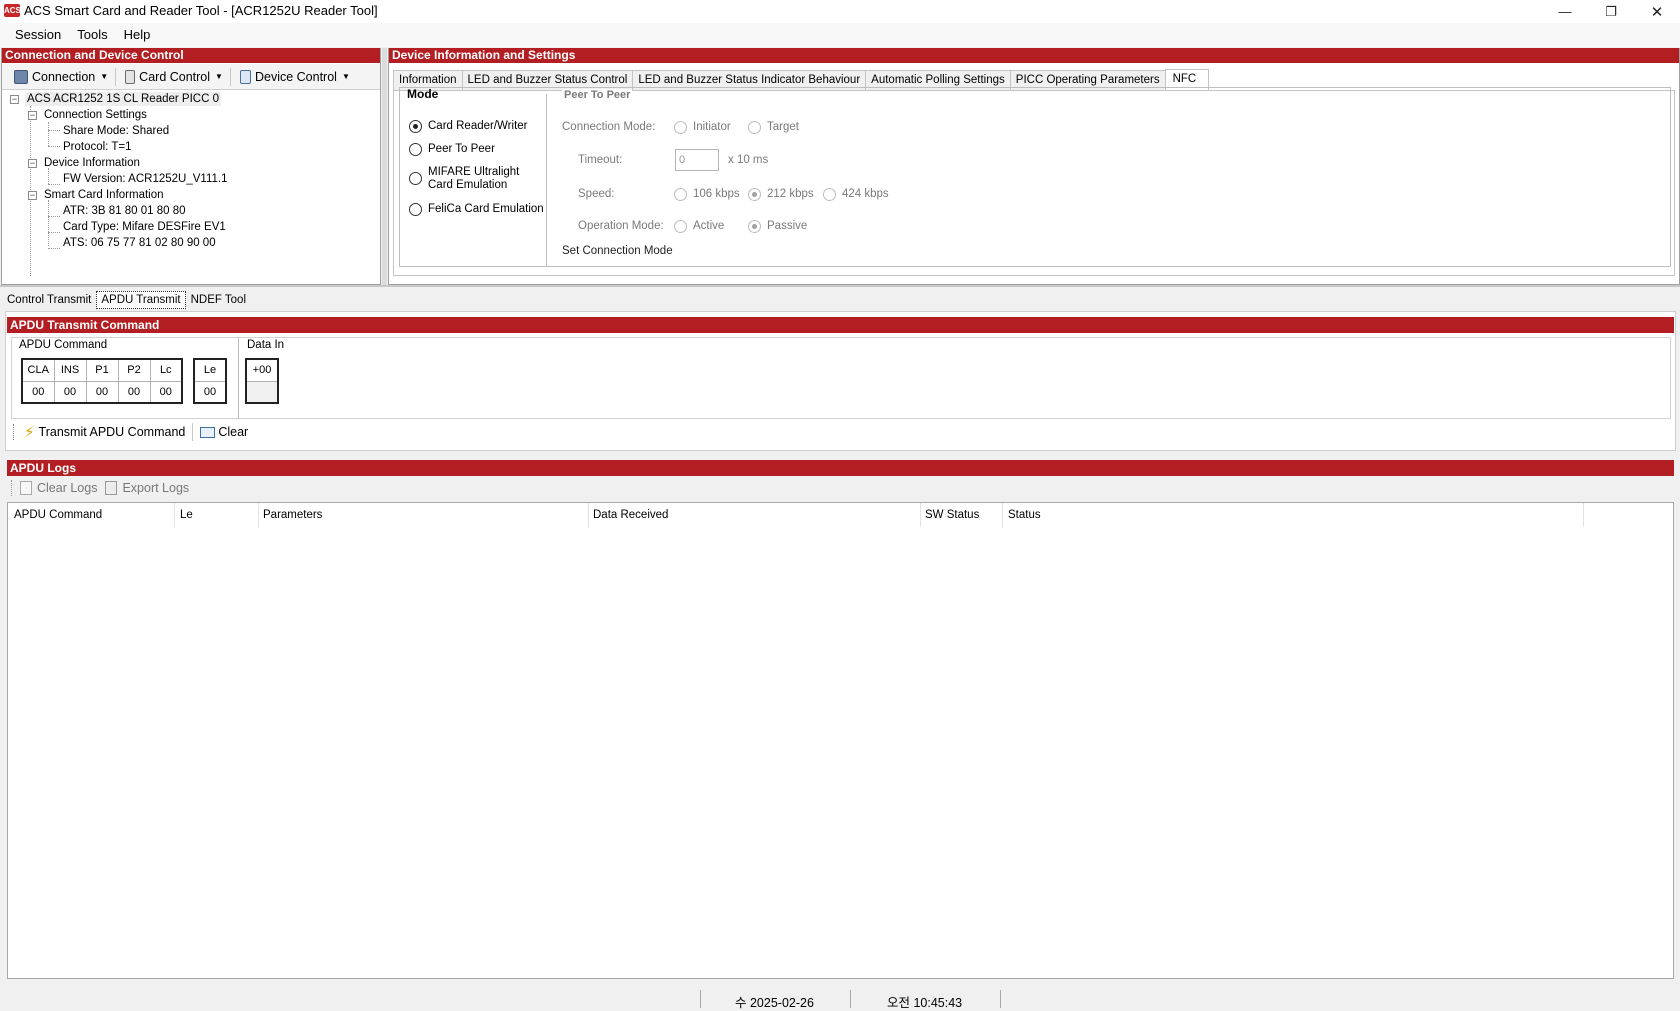  I want to click on tree-node-ats: ATS: 06 75 77 81 02 80 90 00, so click(139, 243).